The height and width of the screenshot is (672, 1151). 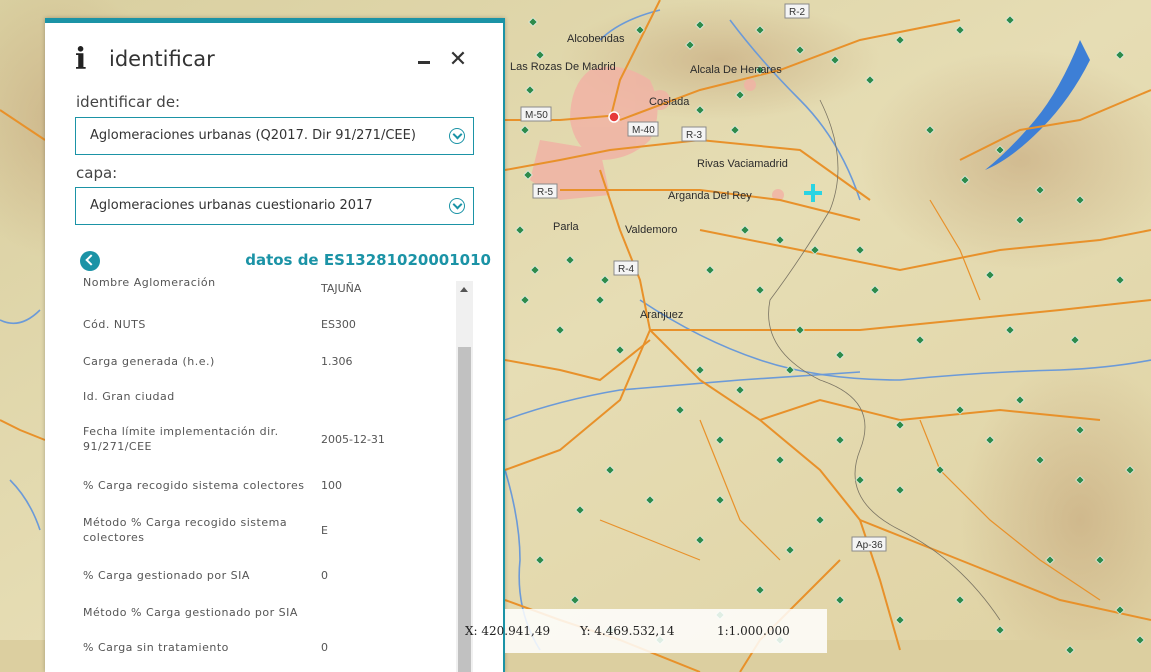 I want to click on label-rivas: Rivas Vaciamadrid, so click(x=742, y=164).